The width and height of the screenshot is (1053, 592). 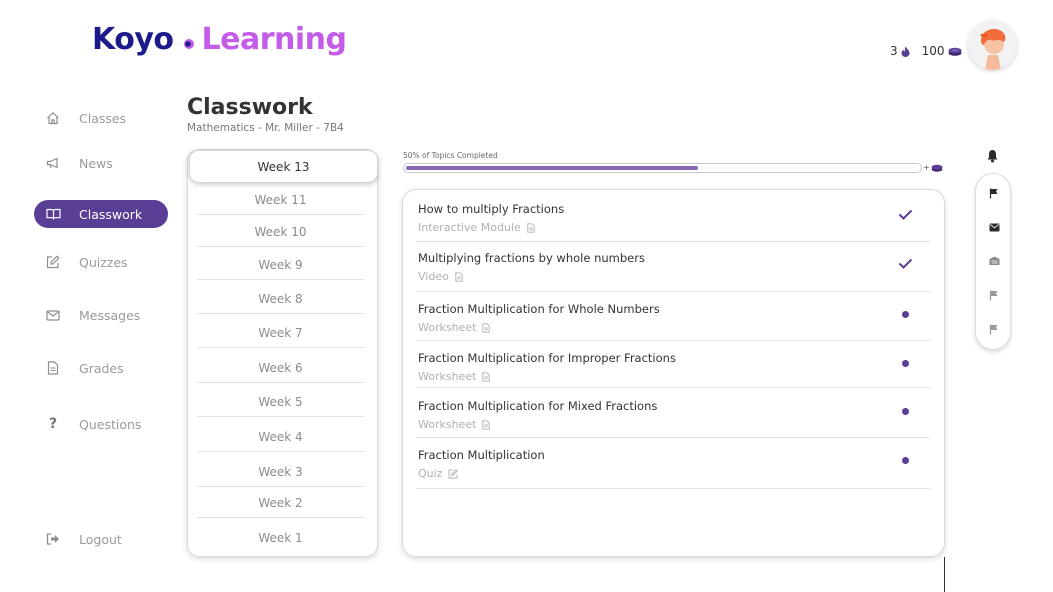 I want to click on logo-mark-icon, so click(x=188, y=43).